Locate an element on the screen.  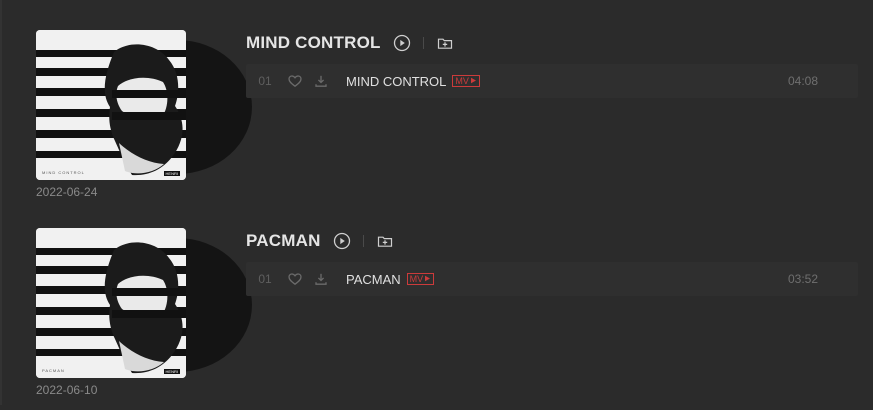
track-duration: 03:52 is located at coordinates (802, 279).